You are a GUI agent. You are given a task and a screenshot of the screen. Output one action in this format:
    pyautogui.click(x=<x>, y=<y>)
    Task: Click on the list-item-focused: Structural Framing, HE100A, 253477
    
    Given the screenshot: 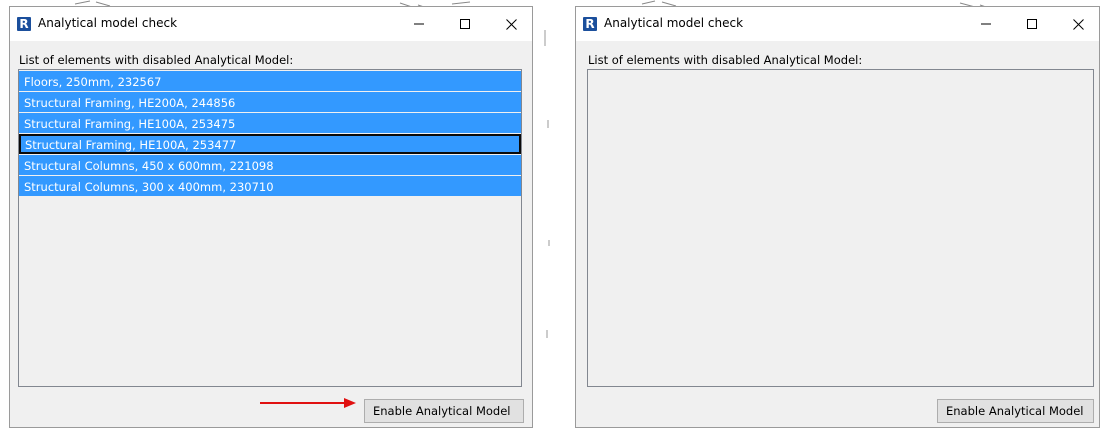 What is the action you would take?
    pyautogui.click(x=270, y=144)
    